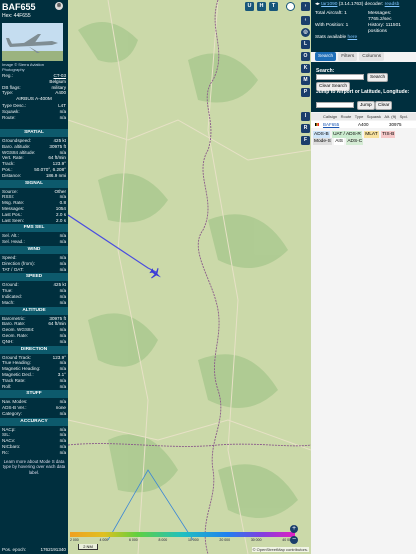 Image resolution: width=416 pixels, height=554 pixels. I want to click on collapse-button: ‹, so click(305, 20).